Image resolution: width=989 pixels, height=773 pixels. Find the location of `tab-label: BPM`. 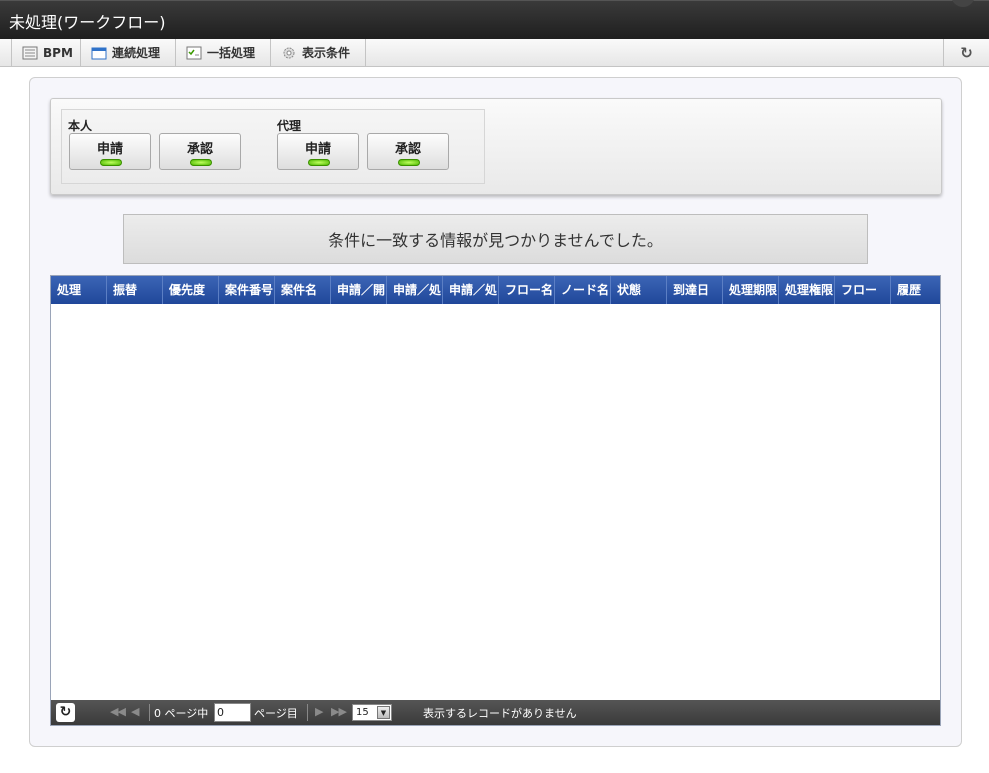

tab-label: BPM is located at coordinates (58, 52).